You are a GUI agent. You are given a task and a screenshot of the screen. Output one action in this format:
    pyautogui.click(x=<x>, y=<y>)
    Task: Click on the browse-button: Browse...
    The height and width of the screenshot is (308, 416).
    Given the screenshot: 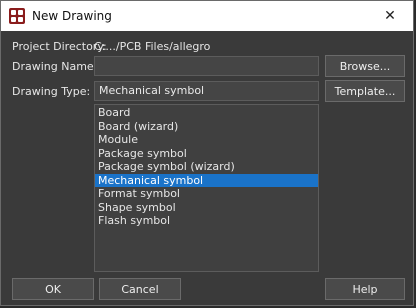 What is the action you would take?
    pyautogui.click(x=365, y=66)
    